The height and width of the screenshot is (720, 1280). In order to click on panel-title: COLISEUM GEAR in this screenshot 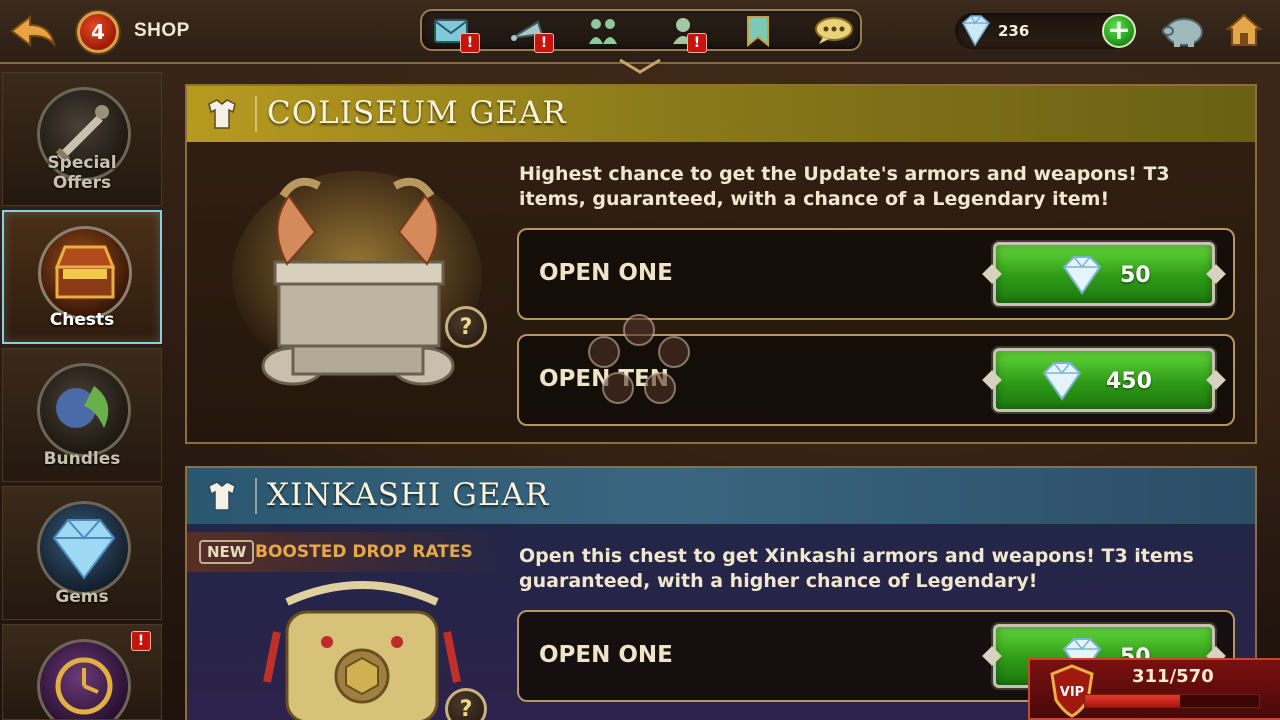, I will do `click(417, 113)`.